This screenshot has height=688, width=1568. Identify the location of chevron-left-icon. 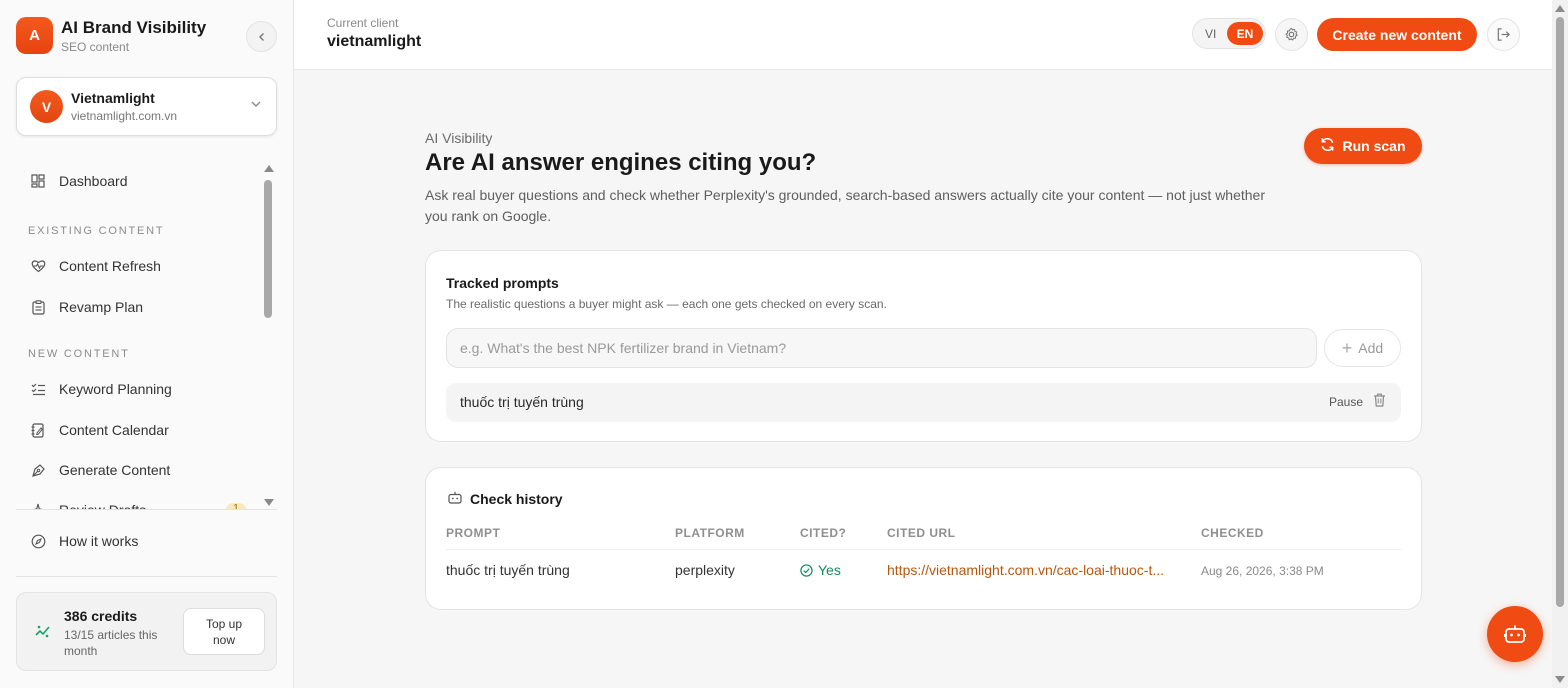
(261, 36).